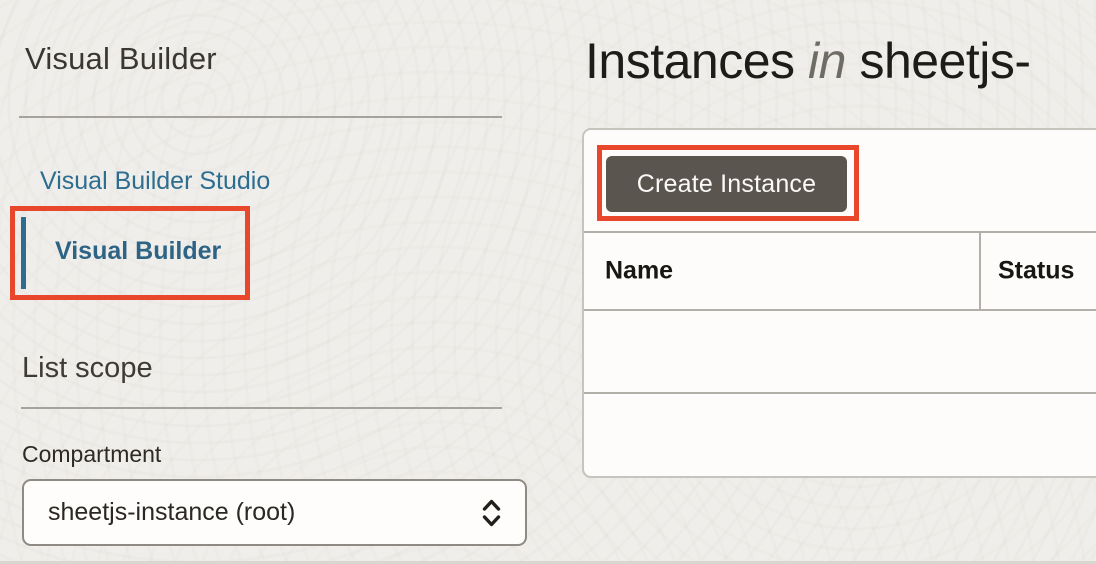 This screenshot has height=564, width=1096. Describe the element at coordinates (172, 512) in the screenshot. I see `compartment-select-value: sheetjs-instance (root)` at that location.